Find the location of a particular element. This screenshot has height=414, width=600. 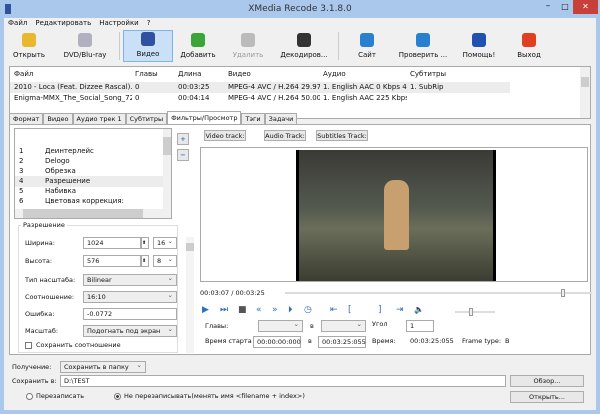

video-frame is located at coordinates (396, 215).